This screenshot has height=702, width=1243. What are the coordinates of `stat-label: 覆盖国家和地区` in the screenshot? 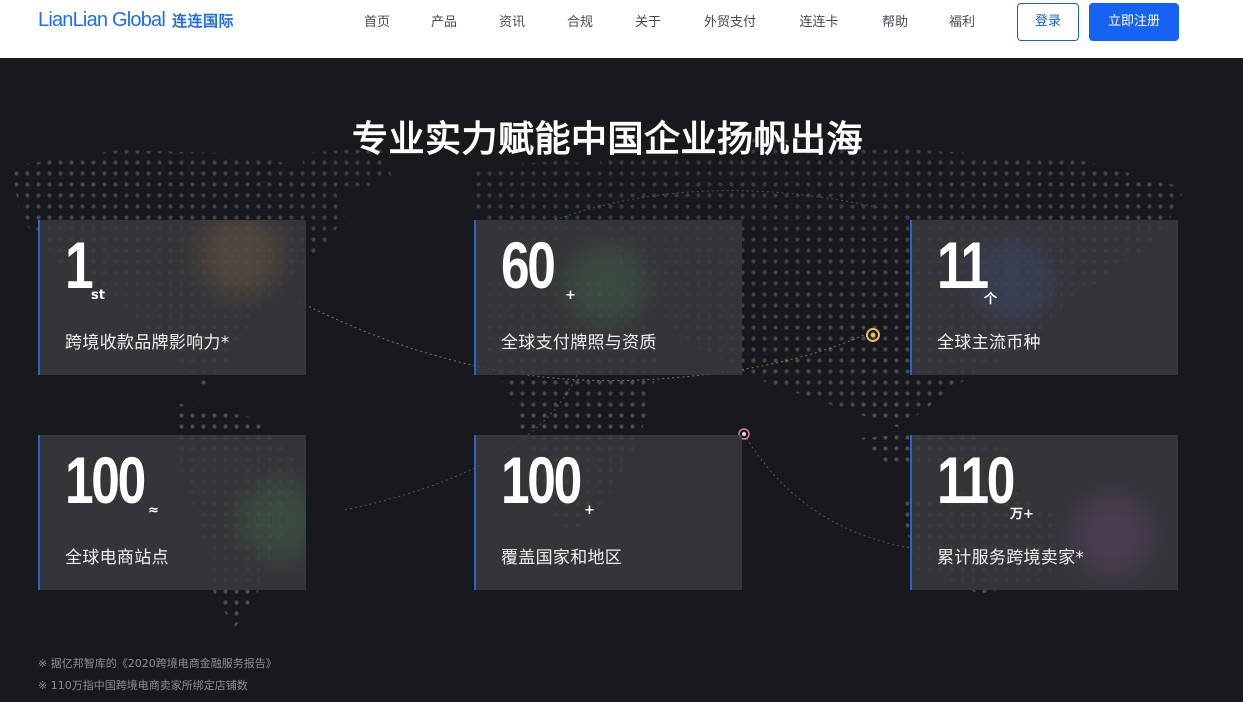 It's located at (562, 558).